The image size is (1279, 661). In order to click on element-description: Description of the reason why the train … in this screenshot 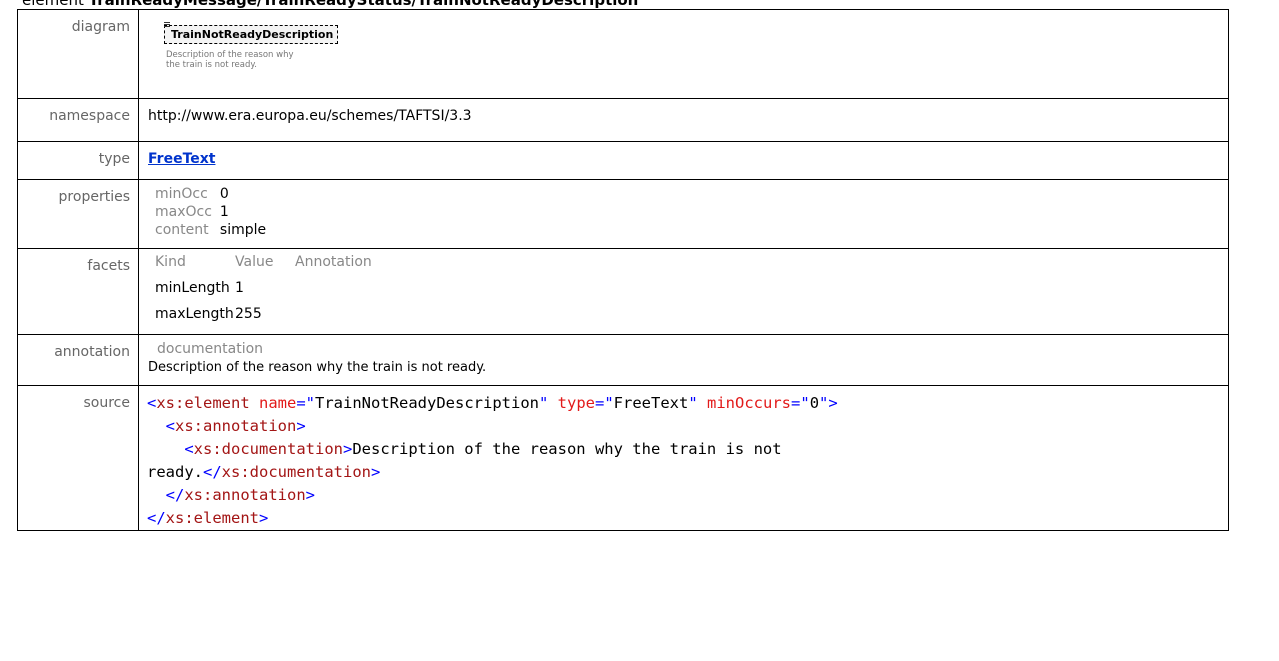, I will do `click(230, 60)`.